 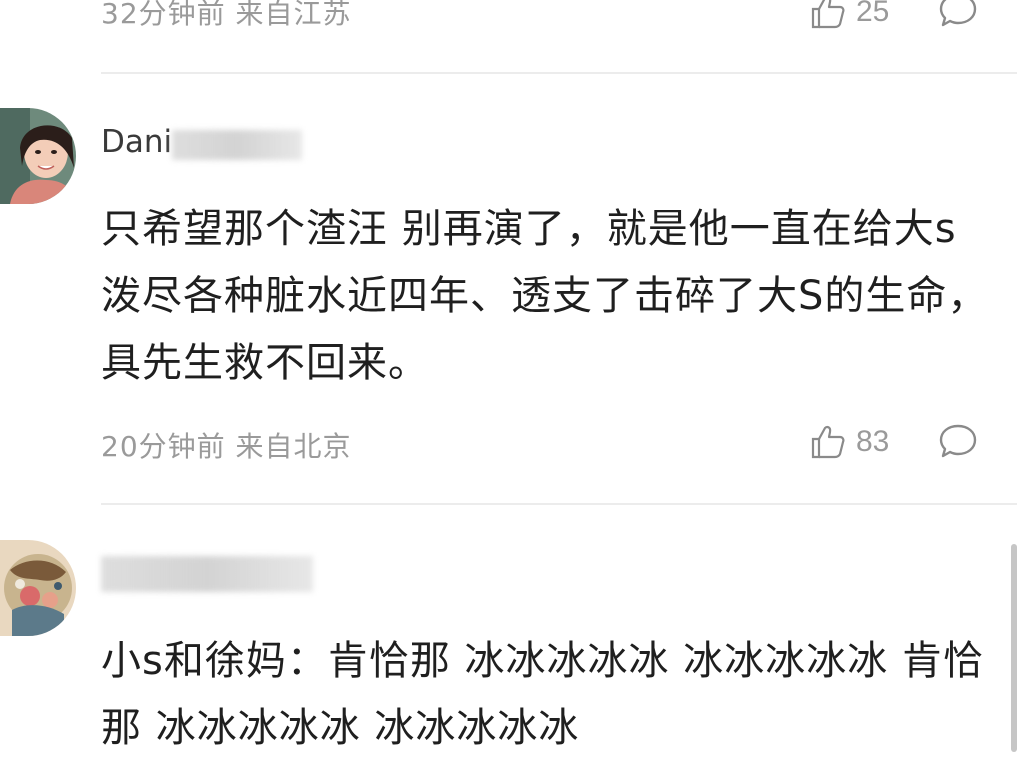 What do you see at coordinates (849, 442) in the screenshot?
I see `like-button: 83` at bounding box center [849, 442].